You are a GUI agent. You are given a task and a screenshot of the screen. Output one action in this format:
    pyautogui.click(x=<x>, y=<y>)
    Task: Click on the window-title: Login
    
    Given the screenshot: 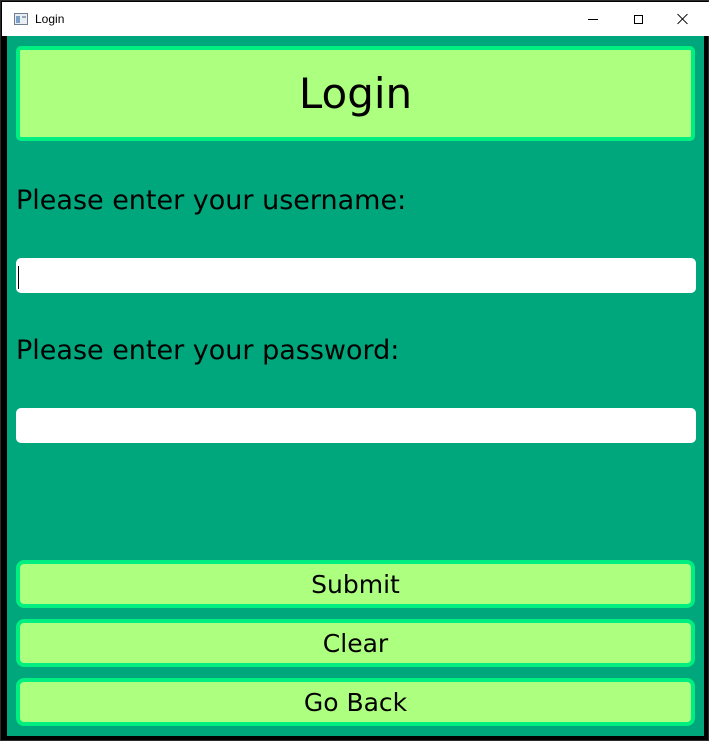 What is the action you would take?
    pyautogui.click(x=50, y=19)
    